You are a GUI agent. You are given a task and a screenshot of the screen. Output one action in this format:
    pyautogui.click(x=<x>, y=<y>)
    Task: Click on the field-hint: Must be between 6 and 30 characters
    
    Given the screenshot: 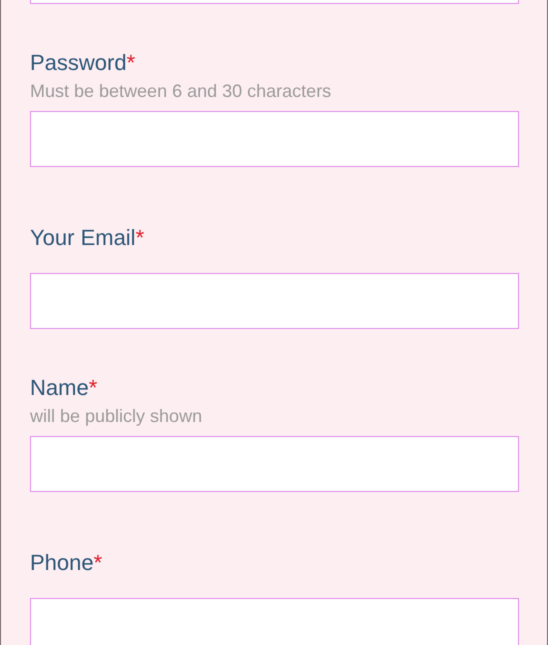 What is the action you would take?
    pyautogui.click(x=181, y=91)
    